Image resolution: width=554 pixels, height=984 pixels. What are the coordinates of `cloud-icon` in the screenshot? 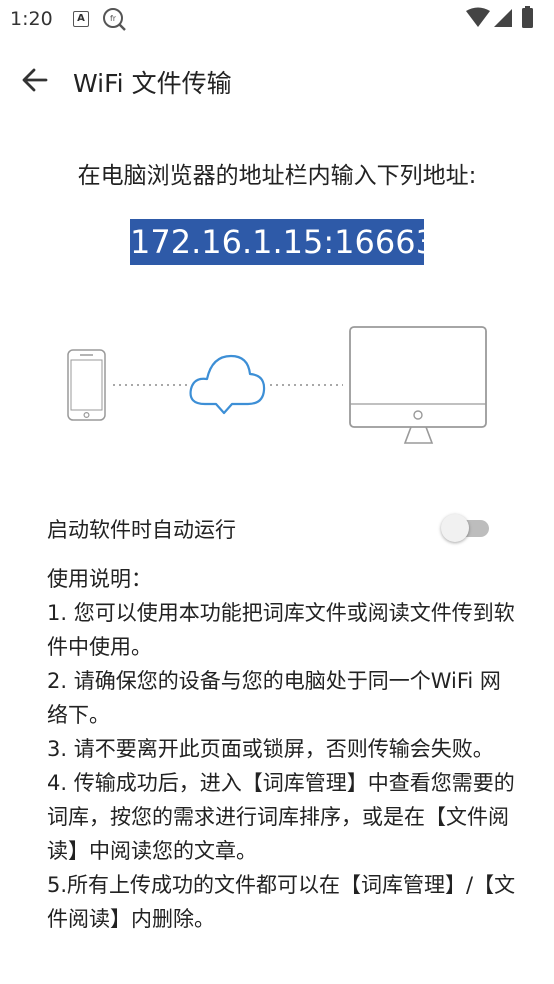 It's located at (227, 384).